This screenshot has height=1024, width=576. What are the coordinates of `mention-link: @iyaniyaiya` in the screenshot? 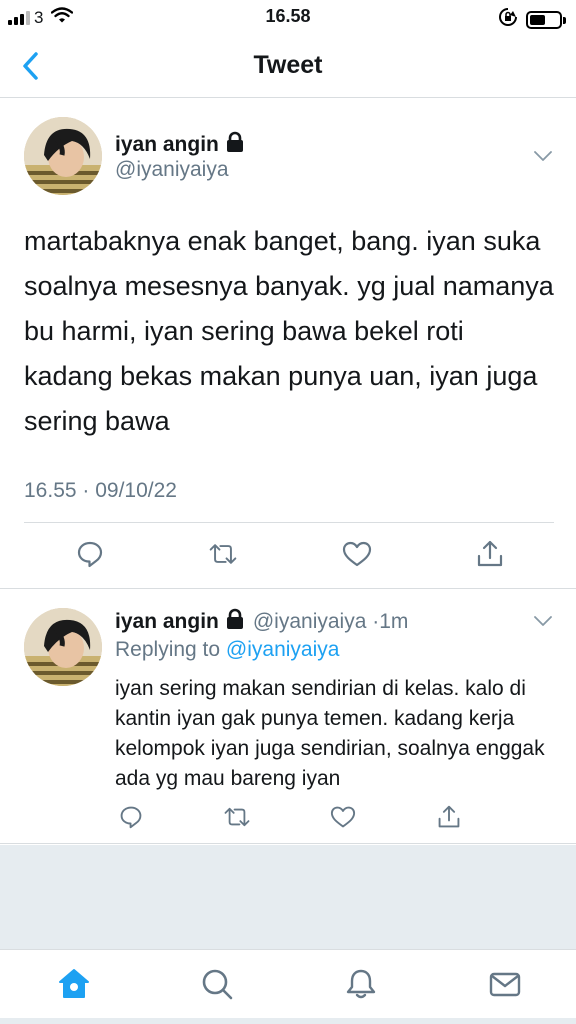 It's located at (283, 649).